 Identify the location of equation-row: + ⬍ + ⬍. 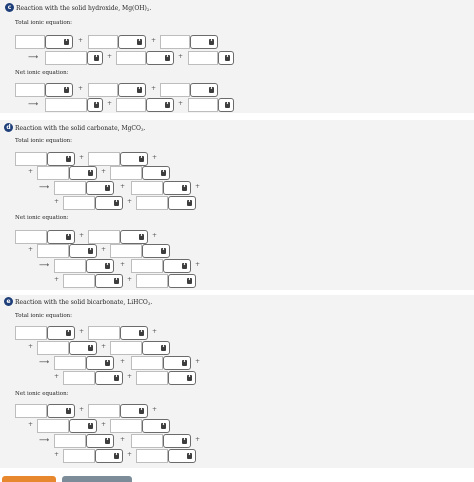
(225, 378).